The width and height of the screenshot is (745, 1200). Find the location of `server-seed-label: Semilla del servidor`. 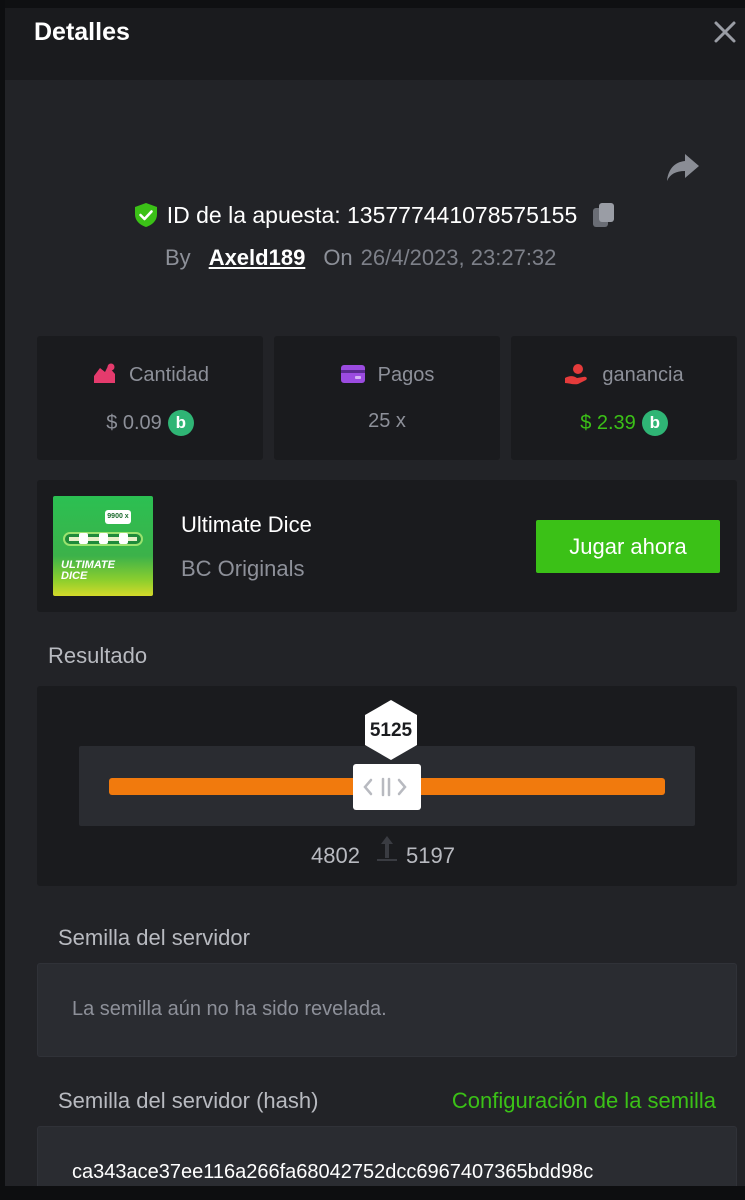

server-seed-label: Semilla del servidor is located at coordinates (154, 937).